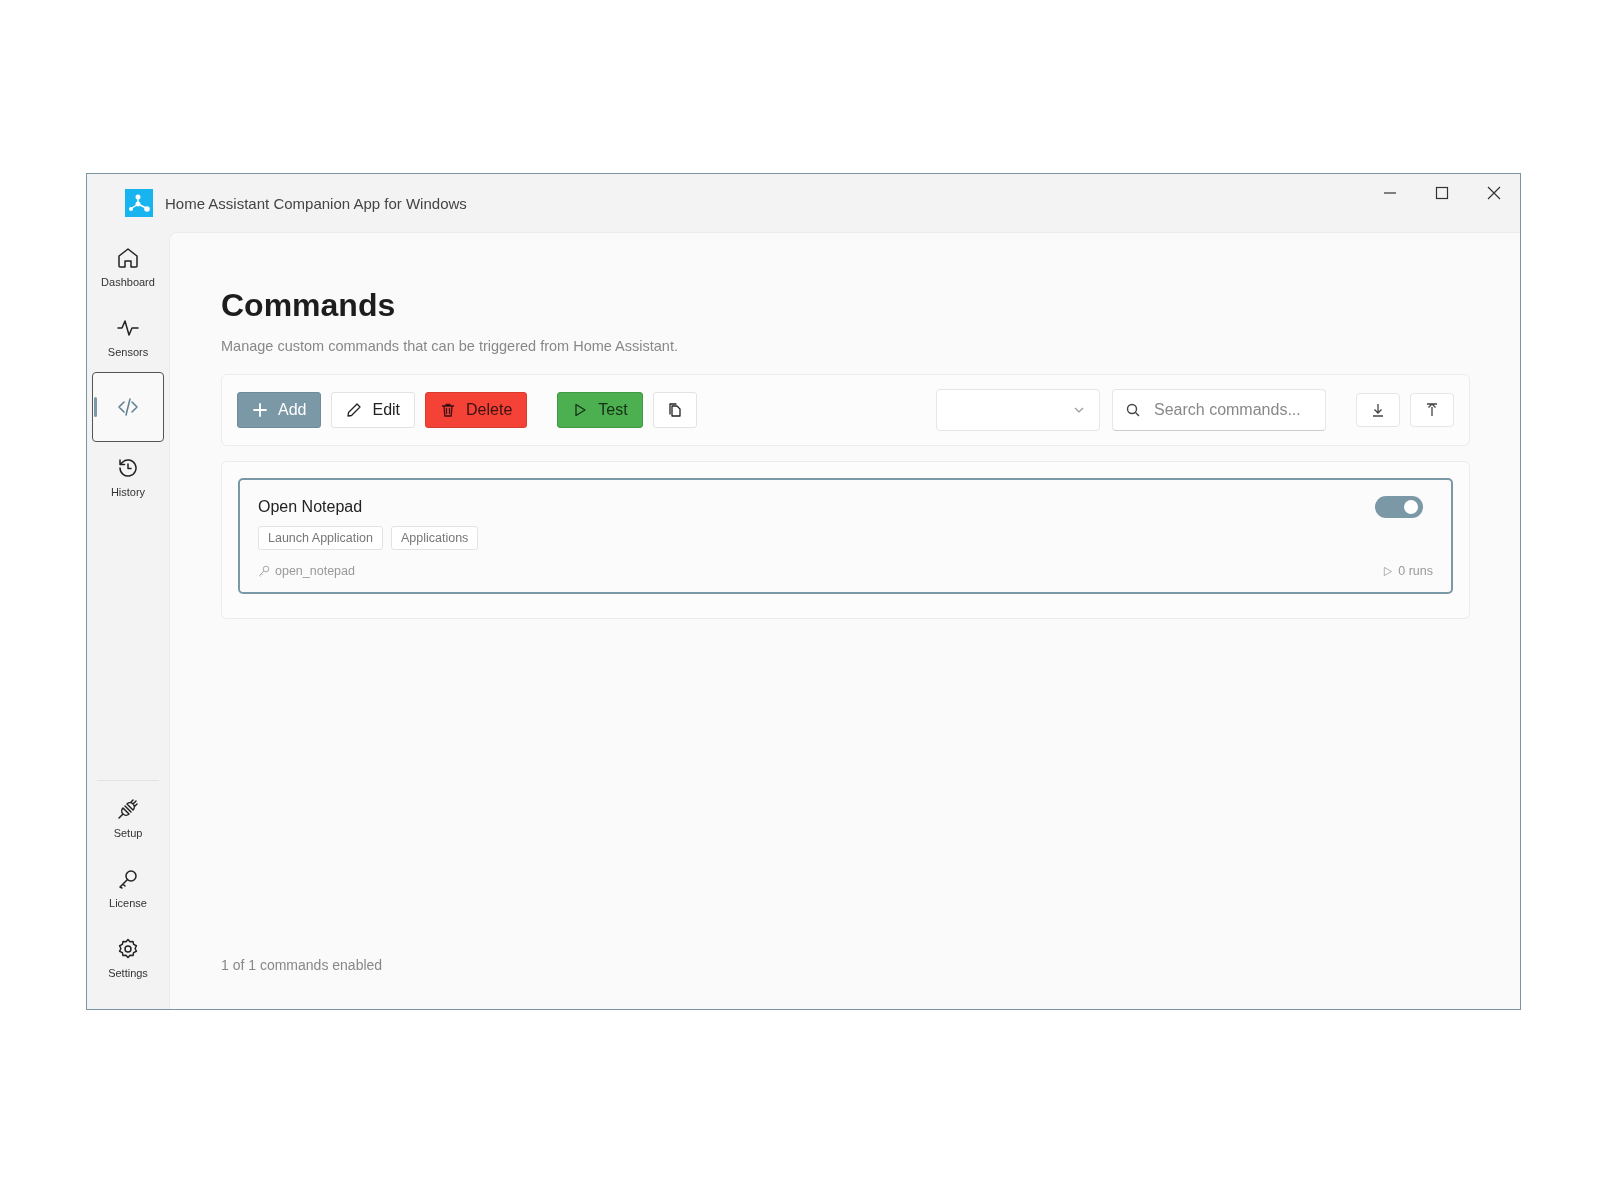 This screenshot has width=1600, height=1200. Describe the element at coordinates (373, 410) in the screenshot. I see `edit-button: Edit` at that location.